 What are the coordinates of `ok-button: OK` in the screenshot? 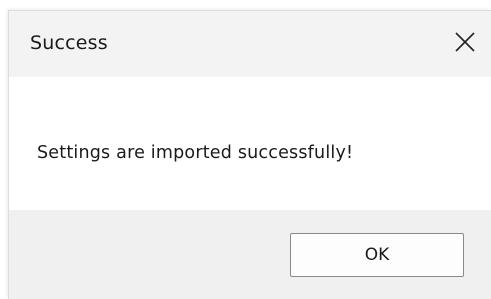 It's located at (377, 255).